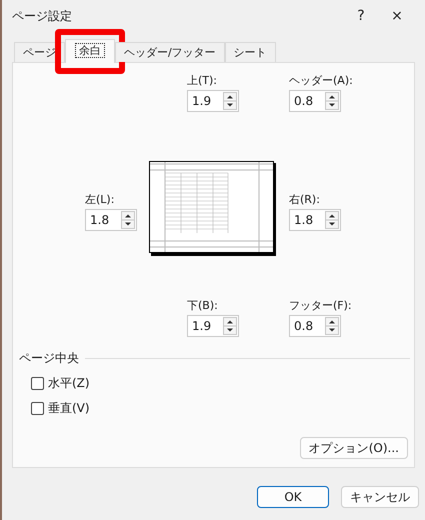 This screenshot has height=520, width=425. I want to click on section-title: ページ中央, so click(49, 358).